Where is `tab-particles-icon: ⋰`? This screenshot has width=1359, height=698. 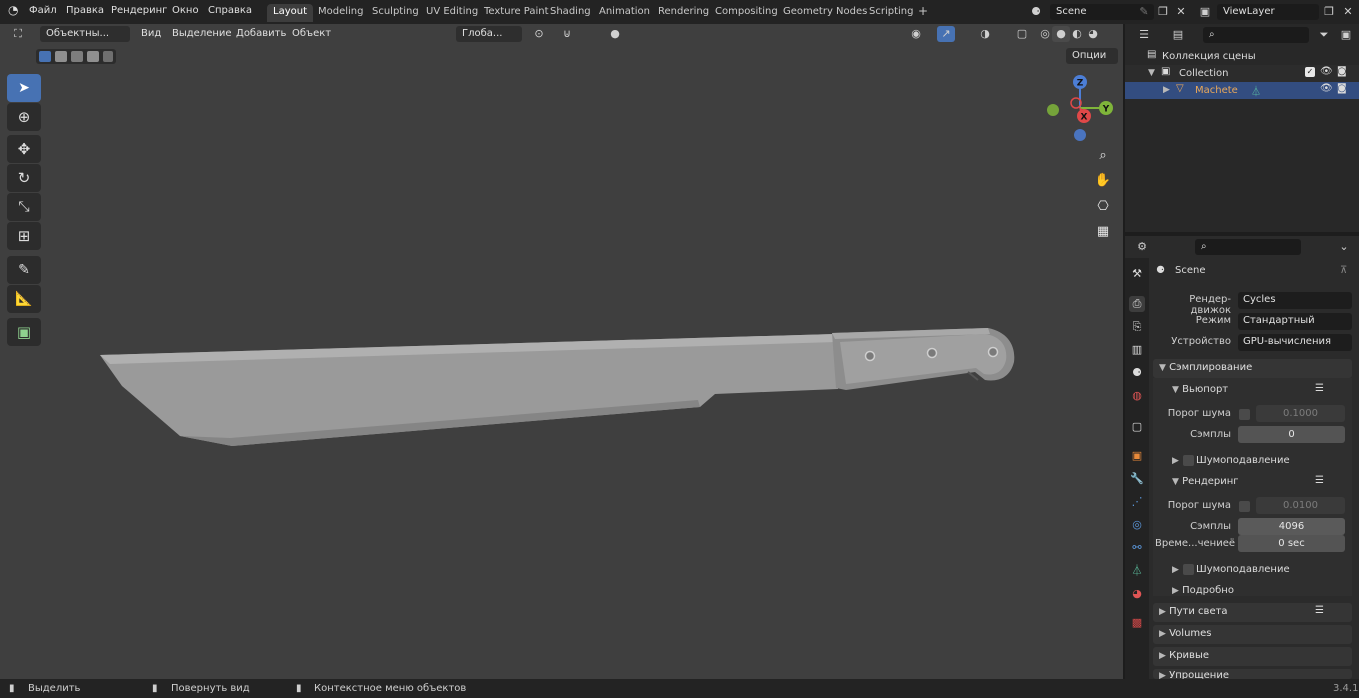 tab-particles-icon: ⋰ is located at coordinates (1137, 502).